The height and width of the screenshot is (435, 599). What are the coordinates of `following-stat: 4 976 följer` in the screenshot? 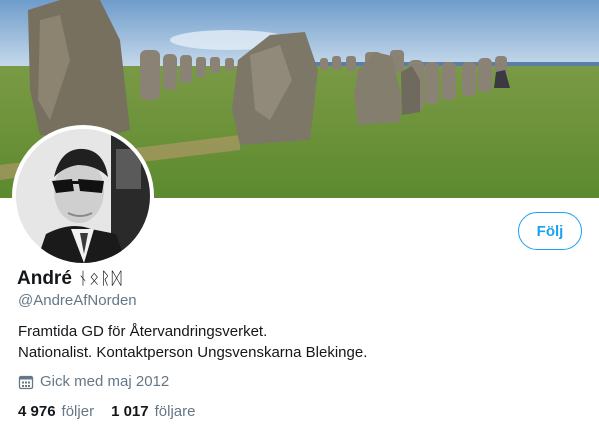 It's located at (56, 411).